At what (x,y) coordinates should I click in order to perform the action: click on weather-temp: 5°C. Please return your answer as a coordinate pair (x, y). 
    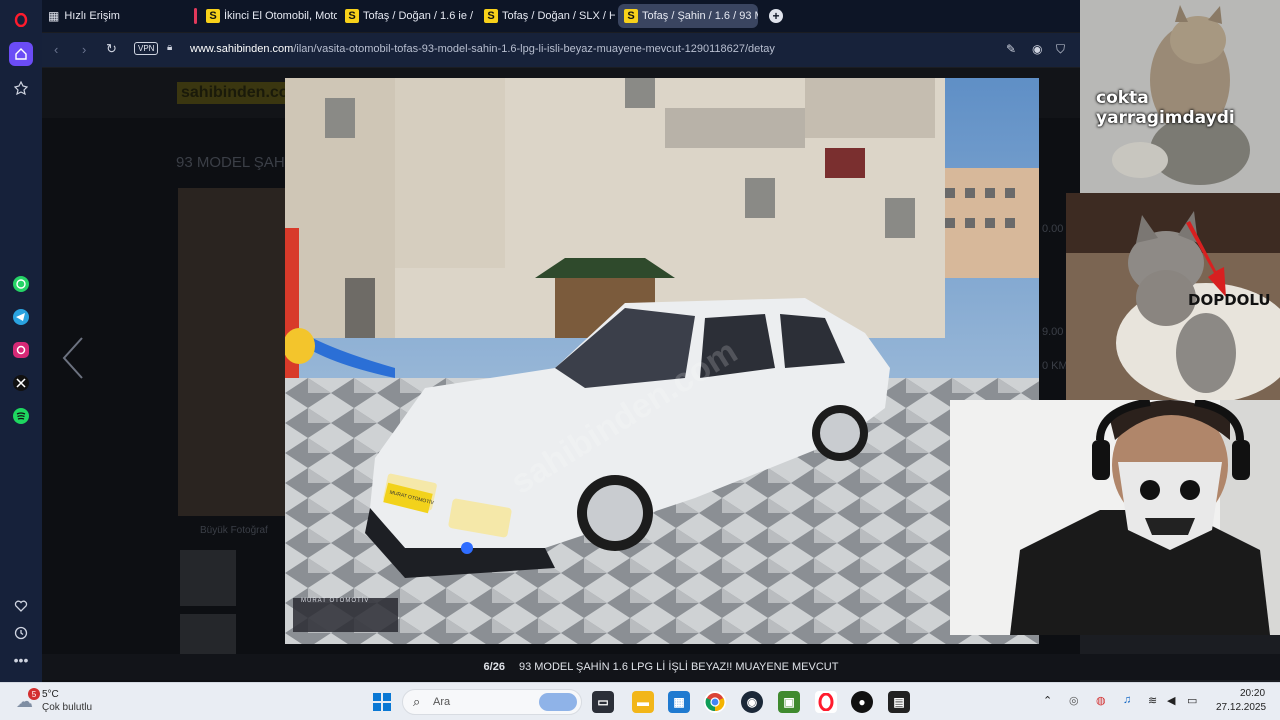
    Looking at the image, I should click on (50, 694).